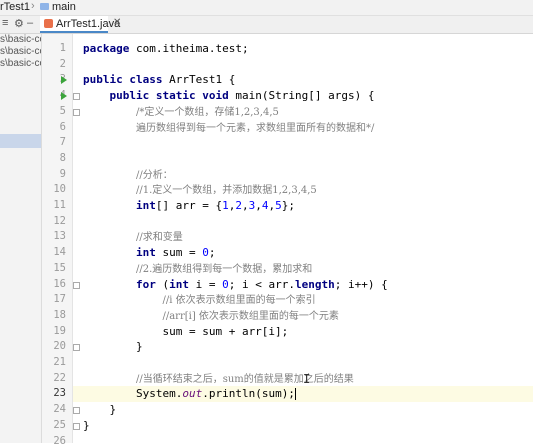  What do you see at coordinates (59, 330) in the screenshot?
I see `line-number: 19` at bounding box center [59, 330].